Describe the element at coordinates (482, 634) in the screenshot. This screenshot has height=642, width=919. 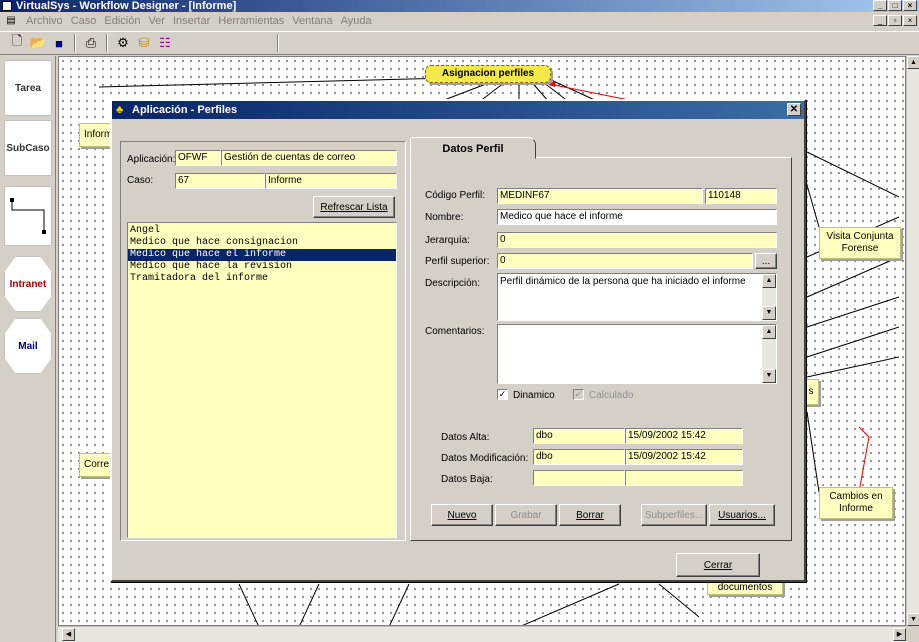
I see `horizontal-scrollbar: ◀ ▶` at that location.